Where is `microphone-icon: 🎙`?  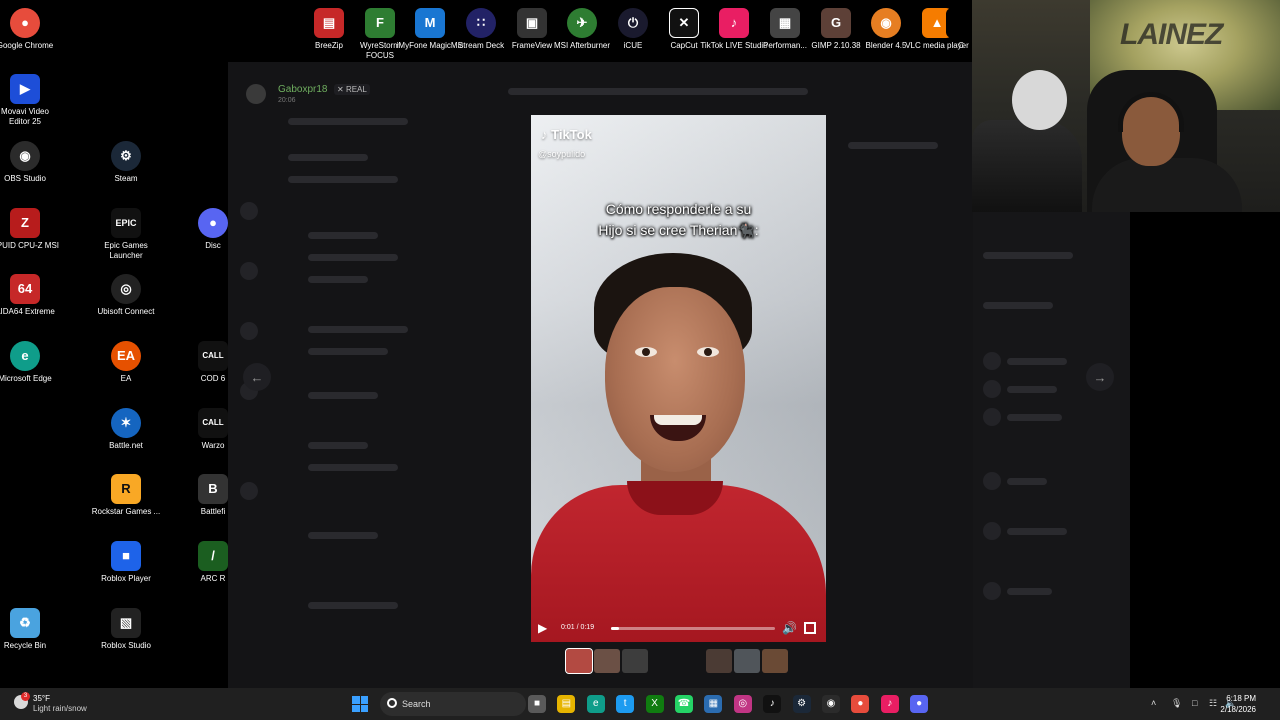
microphone-icon: 🎙 is located at coordinates (1176, 703).